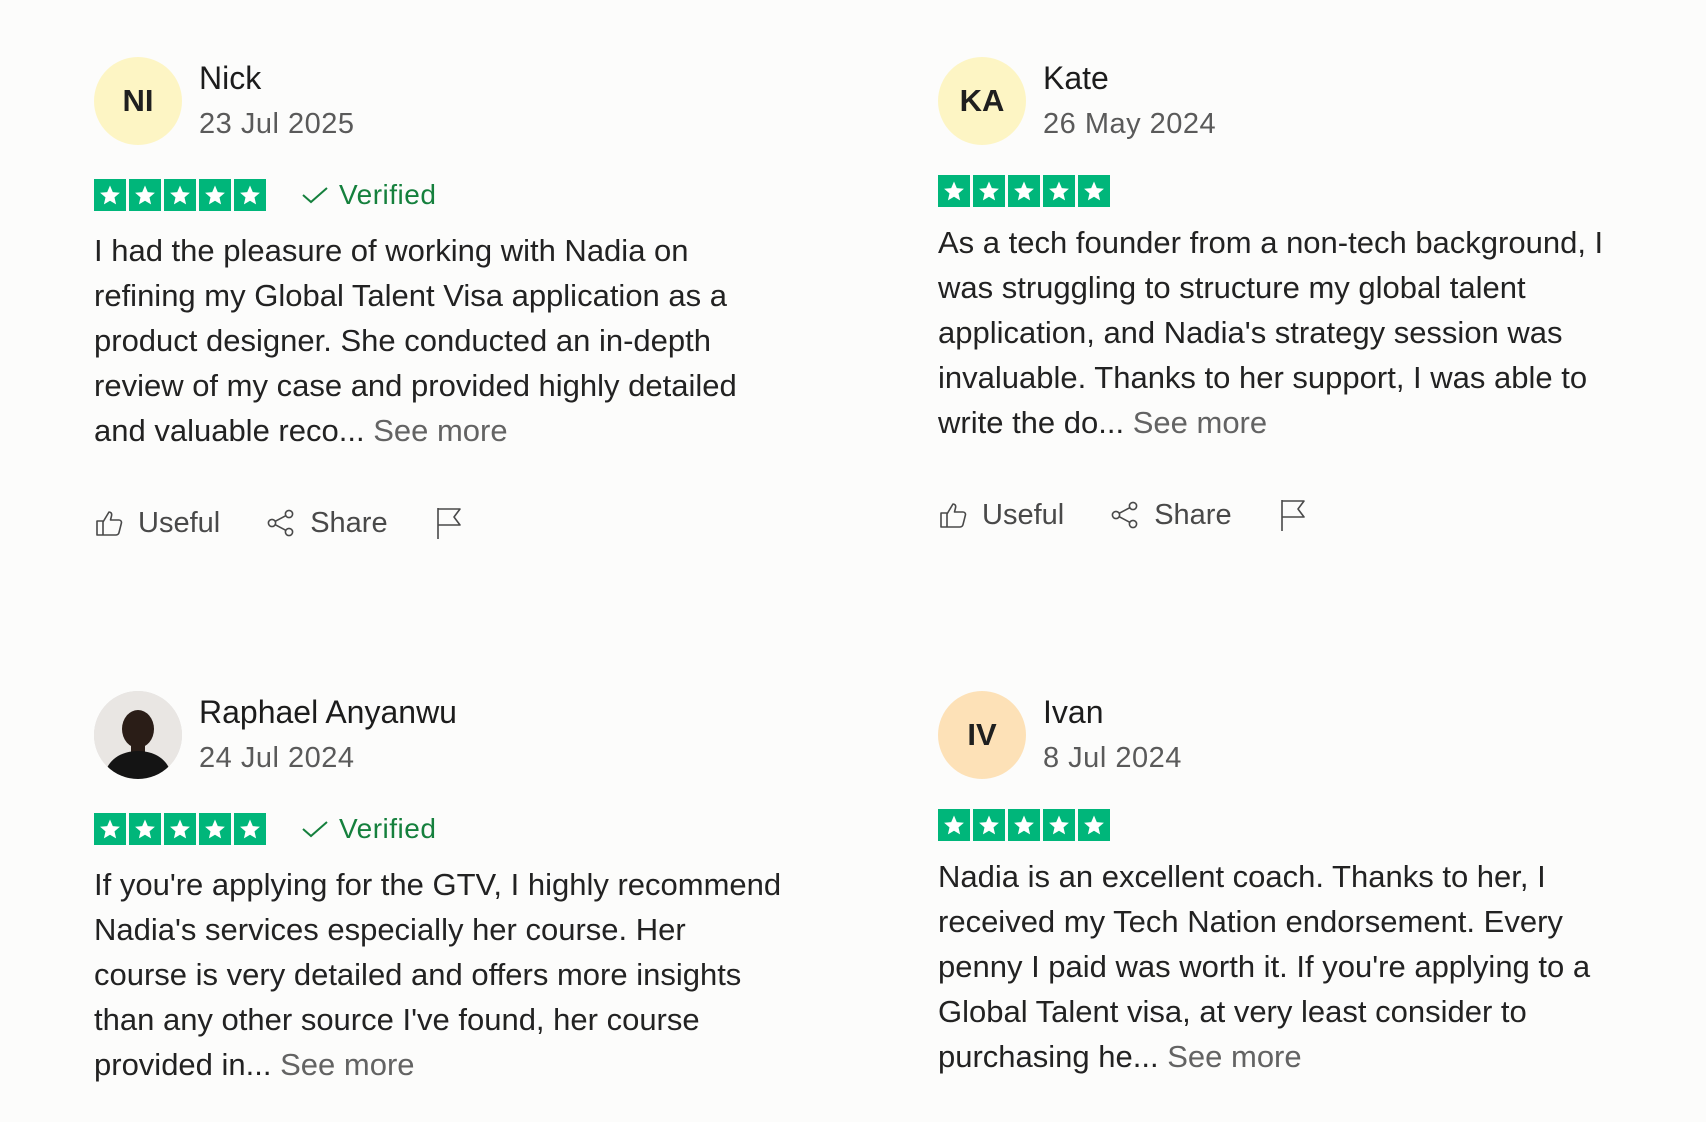 This screenshot has width=1706, height=1122. I want to click on avatar-photo, so click(138, 735).